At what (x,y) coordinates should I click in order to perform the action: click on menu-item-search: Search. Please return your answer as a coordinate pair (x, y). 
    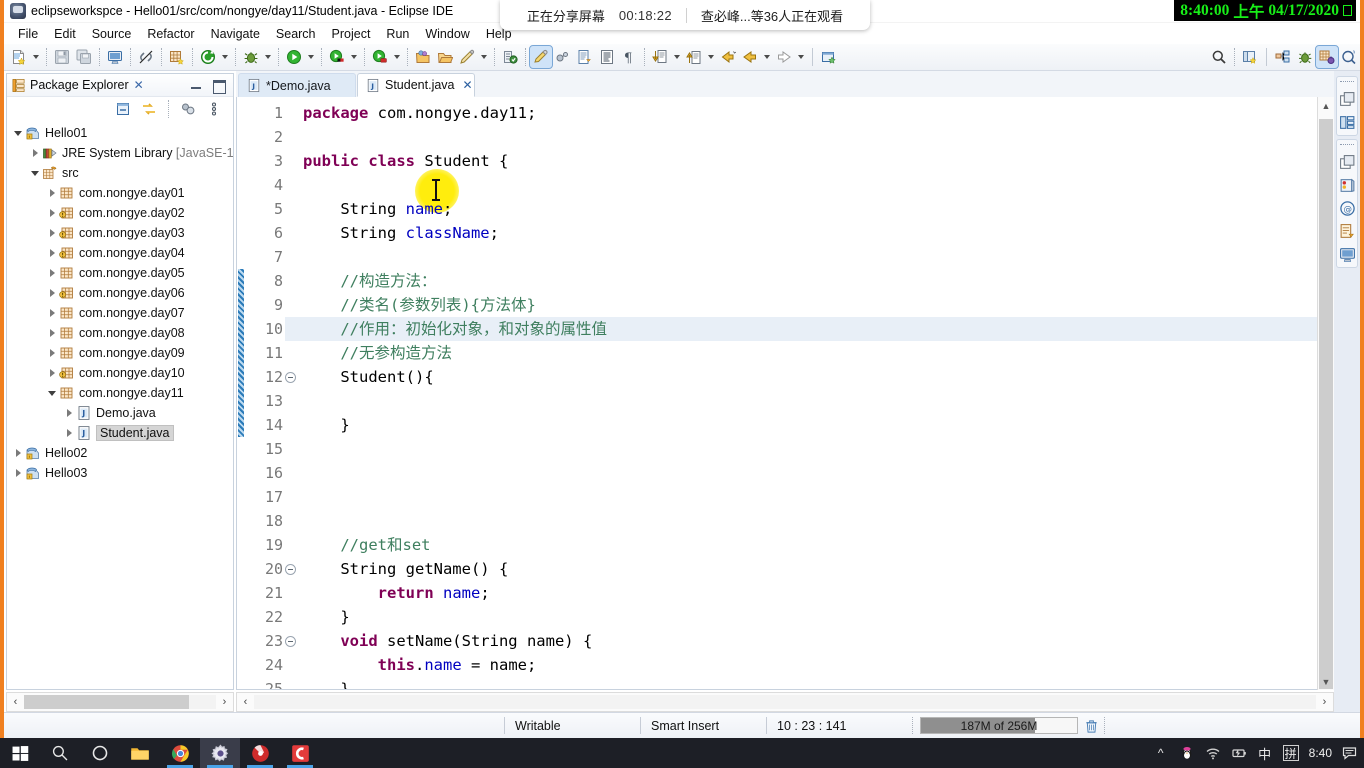
    Looking at the image, I should click on (296, 34).